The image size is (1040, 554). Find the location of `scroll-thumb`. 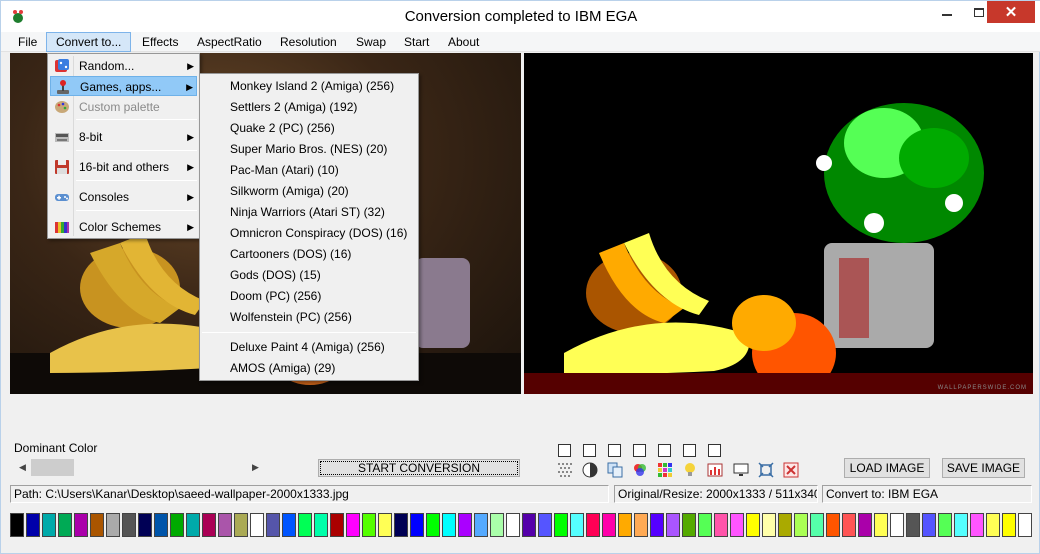

scroll-thumb is located at coordinates (52, 467).